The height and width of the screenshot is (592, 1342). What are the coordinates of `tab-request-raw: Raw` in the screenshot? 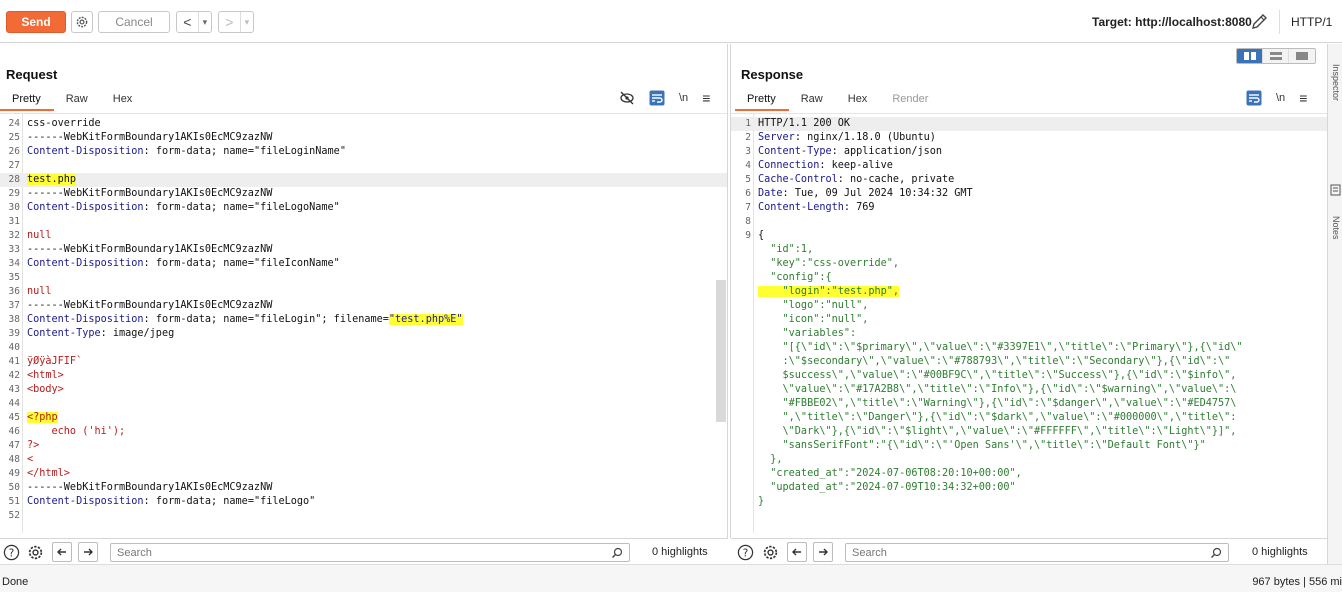 It's located at (77, 100).